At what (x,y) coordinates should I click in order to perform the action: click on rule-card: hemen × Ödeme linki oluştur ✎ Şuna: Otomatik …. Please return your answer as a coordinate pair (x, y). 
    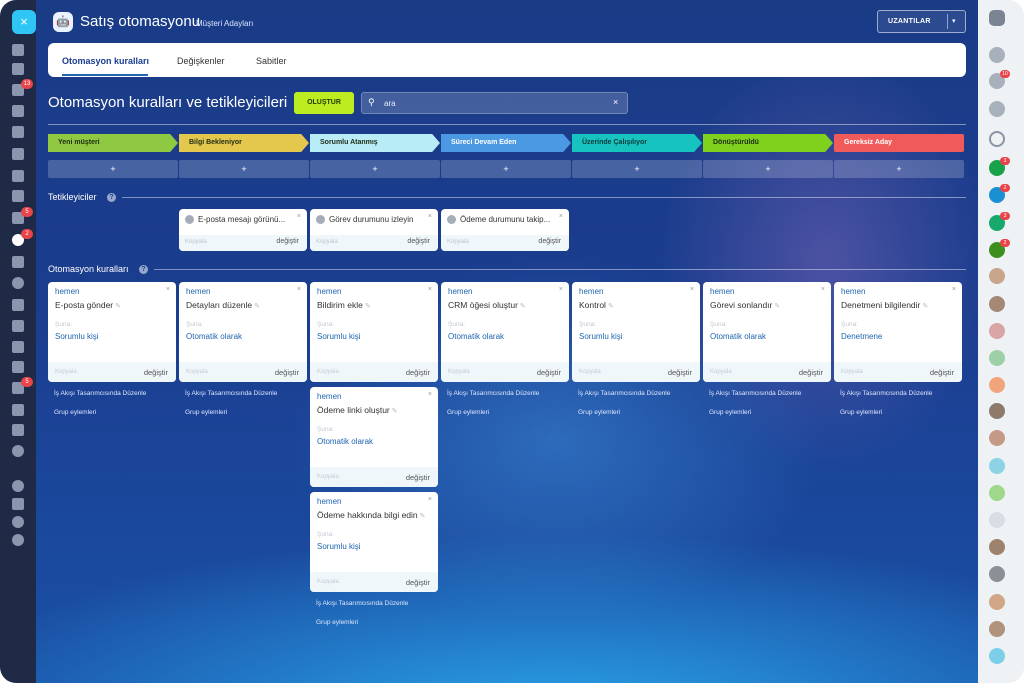
    Looking at the image, I should click on (374, 437).